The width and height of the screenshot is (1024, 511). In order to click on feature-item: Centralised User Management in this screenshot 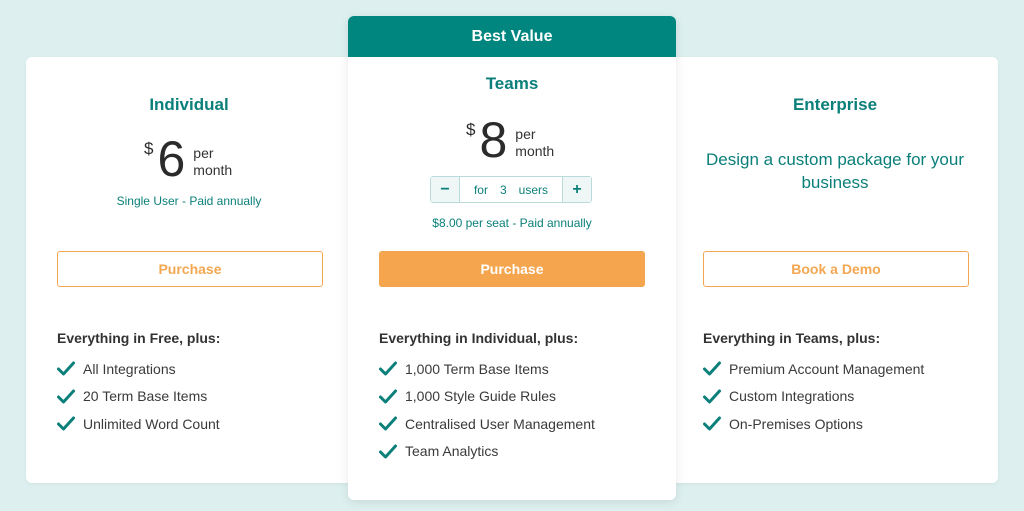, I will do `click(487, 424)`.